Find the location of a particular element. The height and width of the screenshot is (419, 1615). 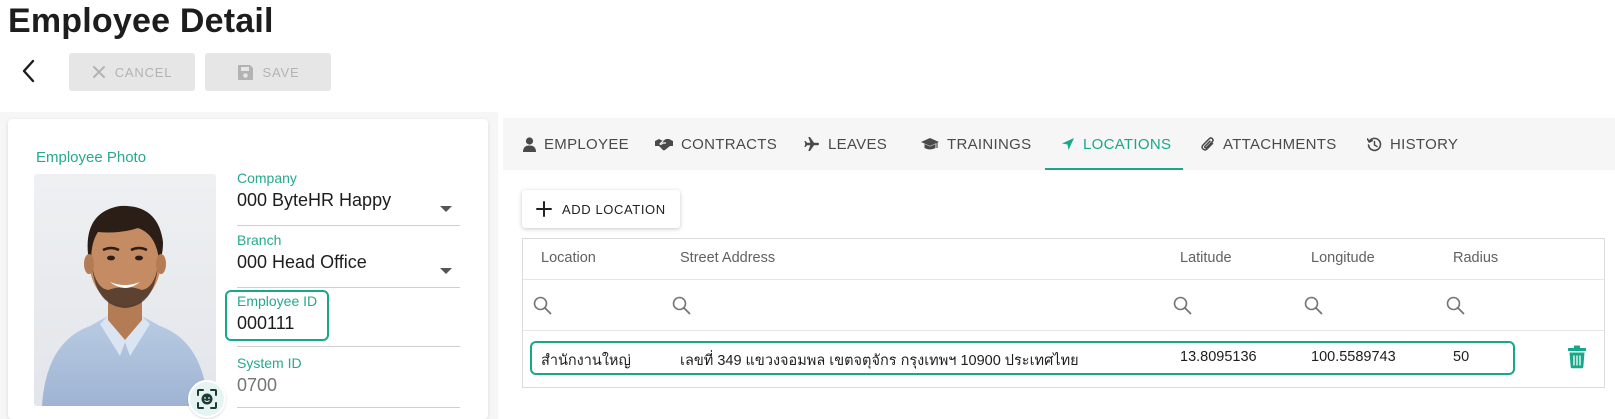

employee-photo is located at coordinates (125, 290).